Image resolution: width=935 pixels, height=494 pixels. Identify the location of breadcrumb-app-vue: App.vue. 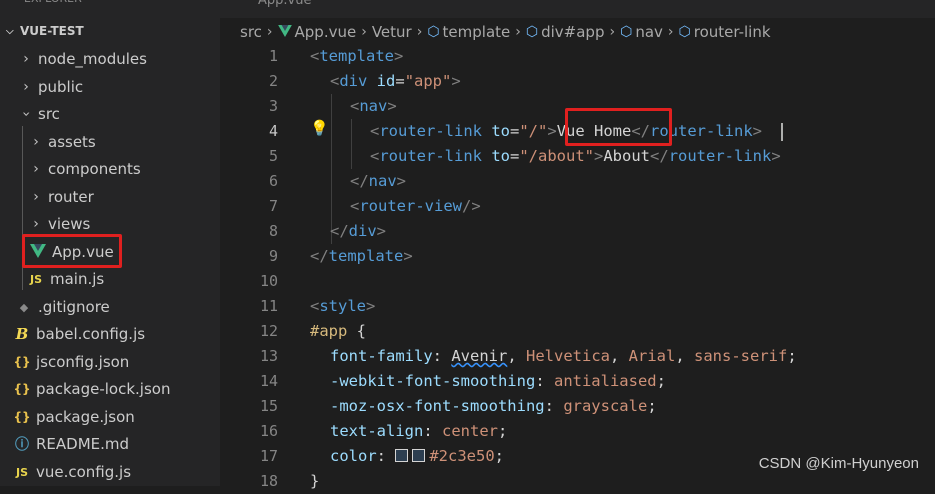
(326, 32).